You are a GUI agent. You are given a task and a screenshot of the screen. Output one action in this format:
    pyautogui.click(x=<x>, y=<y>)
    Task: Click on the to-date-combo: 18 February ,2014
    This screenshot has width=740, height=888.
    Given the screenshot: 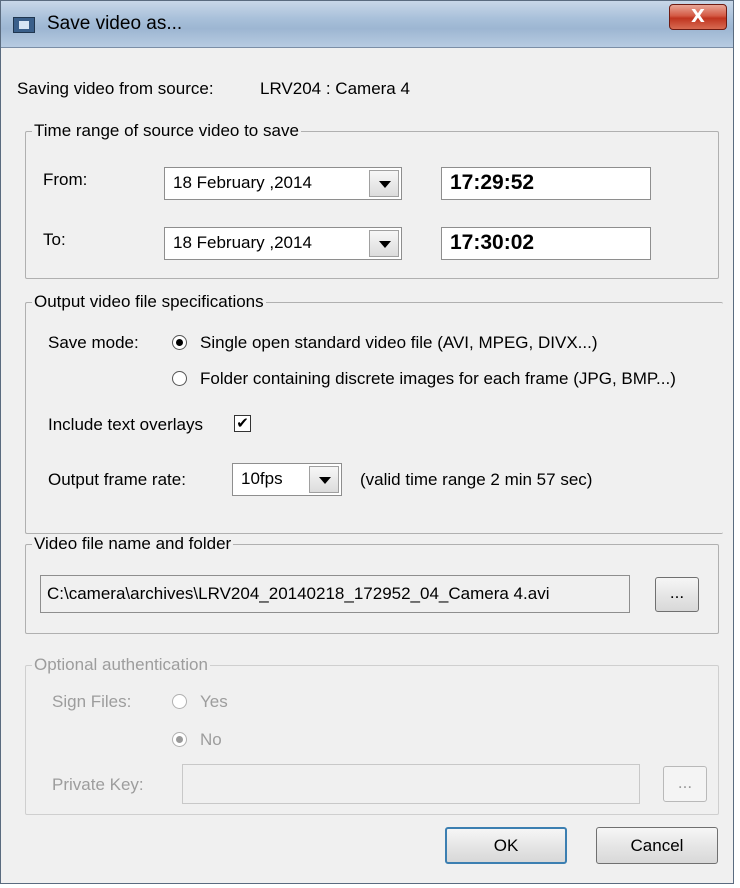 What is the action you would take?
    pyautogui.click(x=283, y=243)
    